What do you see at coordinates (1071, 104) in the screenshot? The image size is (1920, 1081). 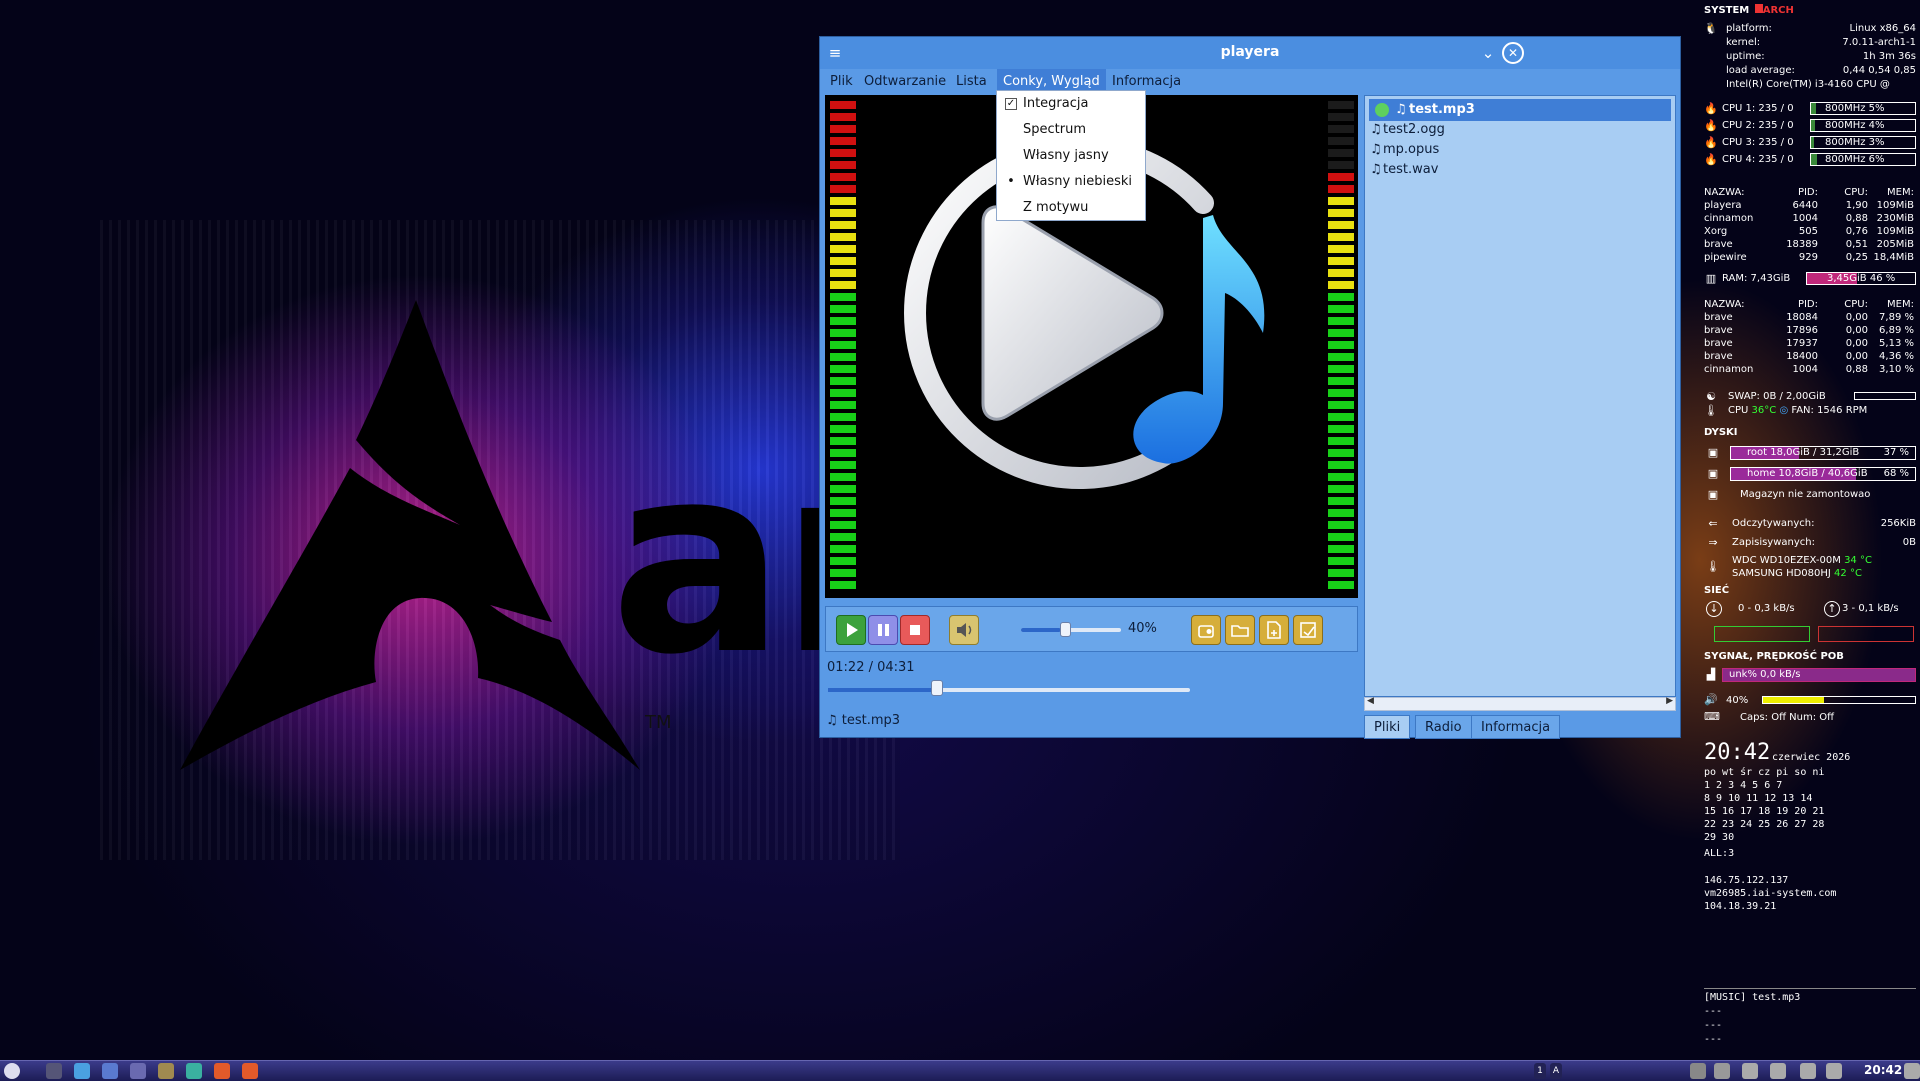 I see `menu-item-integracja: ✓ Integracja` at bounding box center [1071, 104].